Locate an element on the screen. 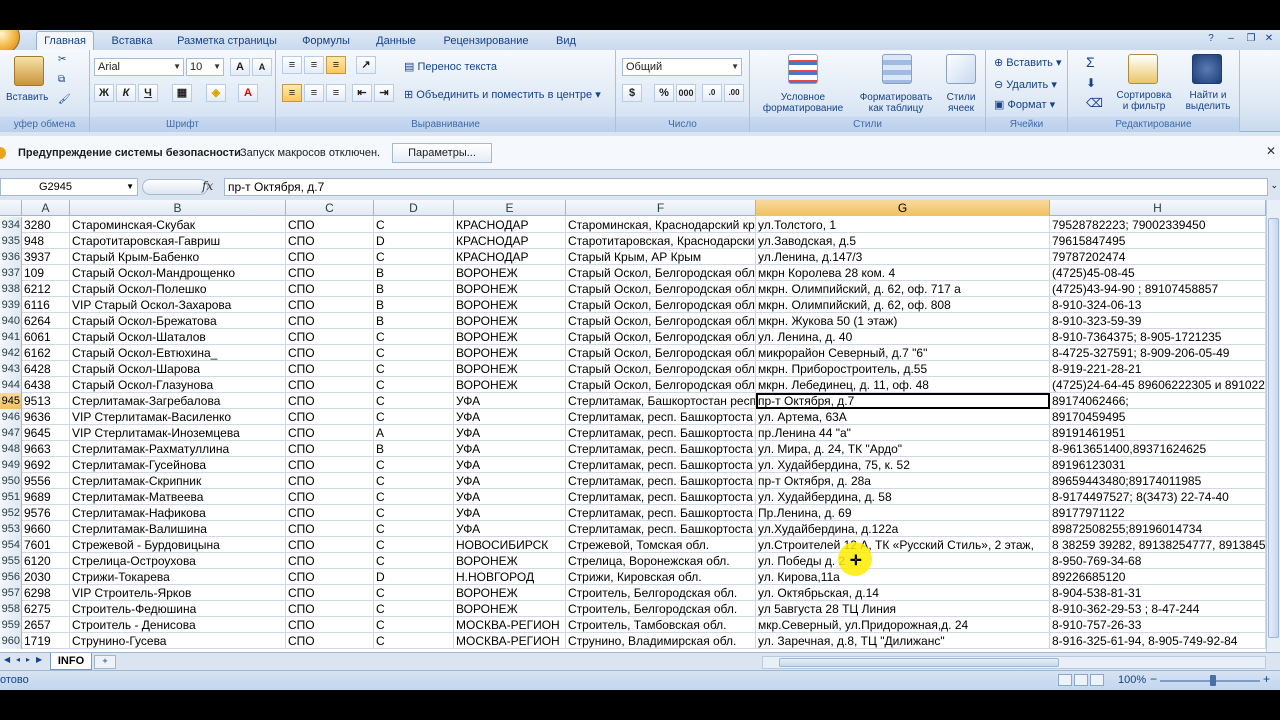  restore-icon: ❐ is located at coordinates (1251, 39).